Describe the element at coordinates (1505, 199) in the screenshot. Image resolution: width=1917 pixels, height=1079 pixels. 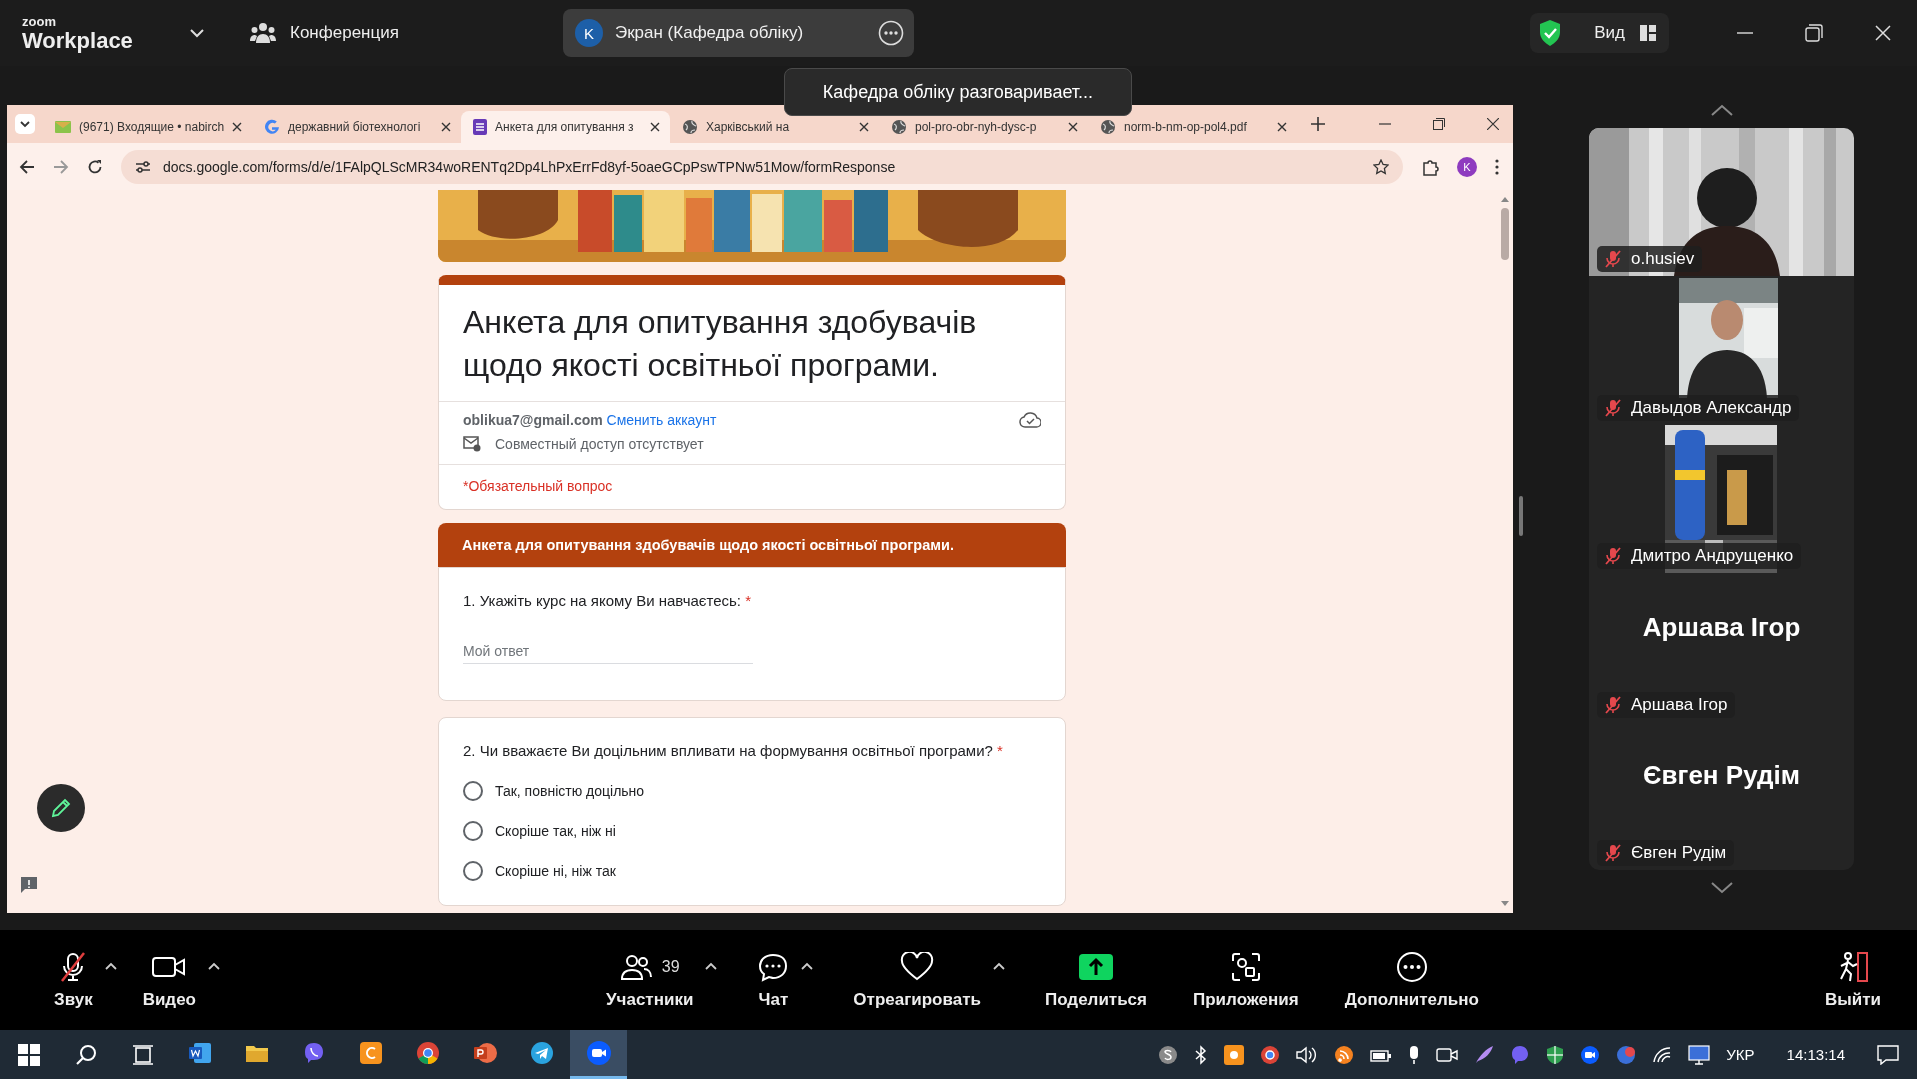
I see `scroll-up-icon` at that location.